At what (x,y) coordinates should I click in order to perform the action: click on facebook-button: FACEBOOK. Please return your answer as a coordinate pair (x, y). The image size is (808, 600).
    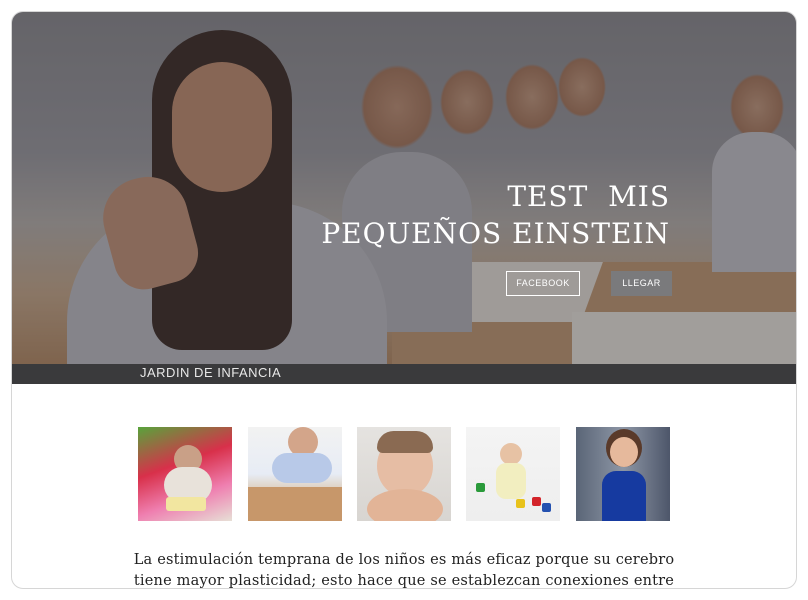
    Looking at the image, I should click on (543, 283).